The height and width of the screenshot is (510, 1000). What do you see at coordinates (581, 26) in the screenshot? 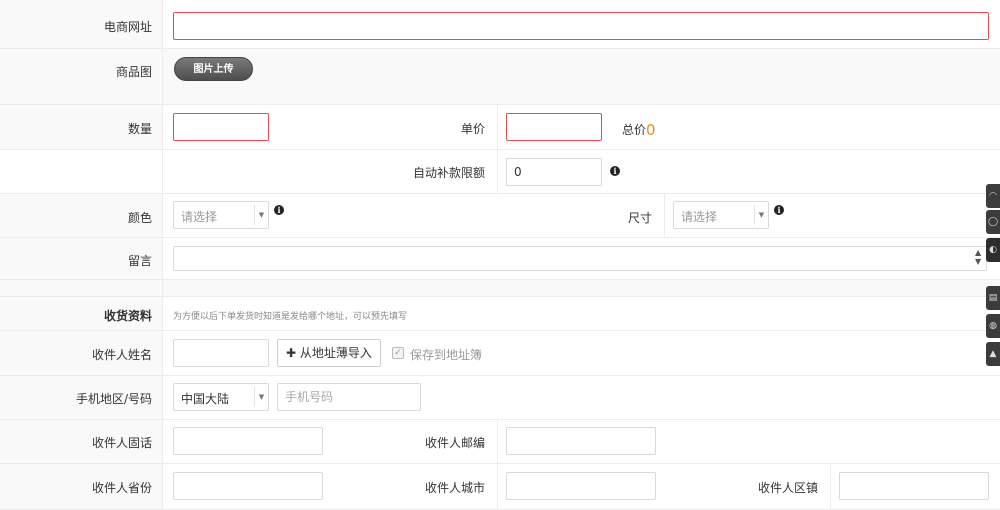
I see `url-input` at bounding box center [581, 26].